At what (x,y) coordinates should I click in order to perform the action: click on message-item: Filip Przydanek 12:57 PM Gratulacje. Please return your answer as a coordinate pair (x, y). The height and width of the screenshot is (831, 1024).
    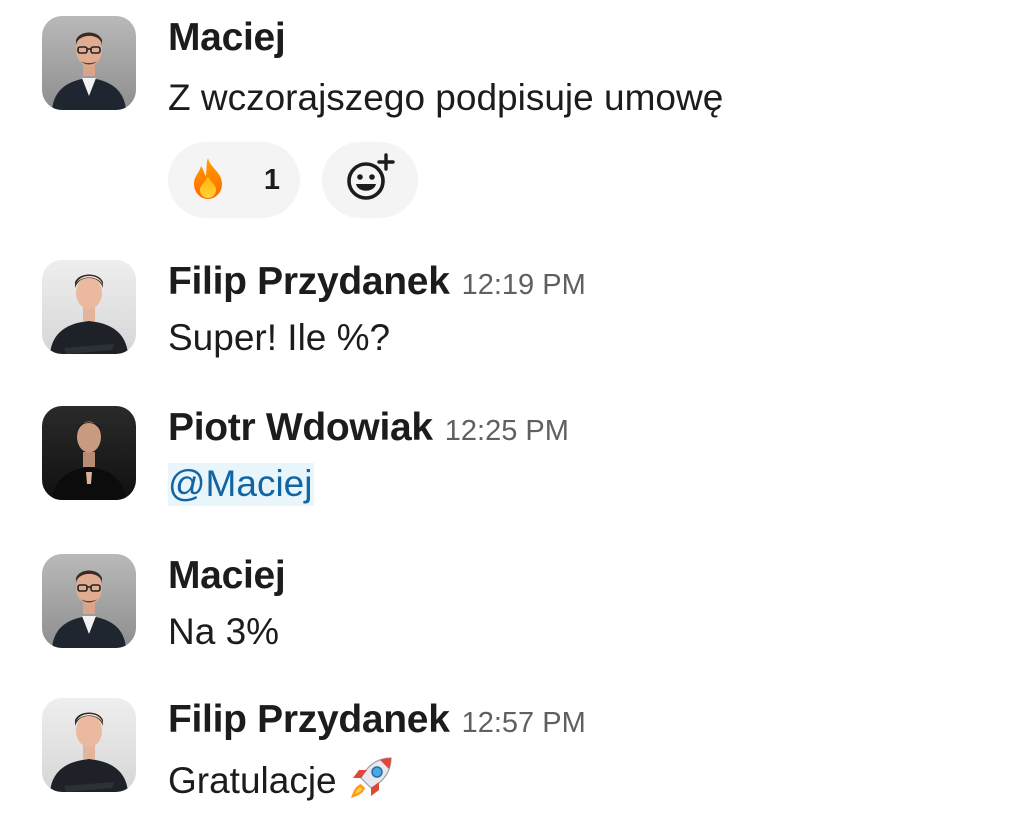
    Looking at the image, I should click on (523, 749).